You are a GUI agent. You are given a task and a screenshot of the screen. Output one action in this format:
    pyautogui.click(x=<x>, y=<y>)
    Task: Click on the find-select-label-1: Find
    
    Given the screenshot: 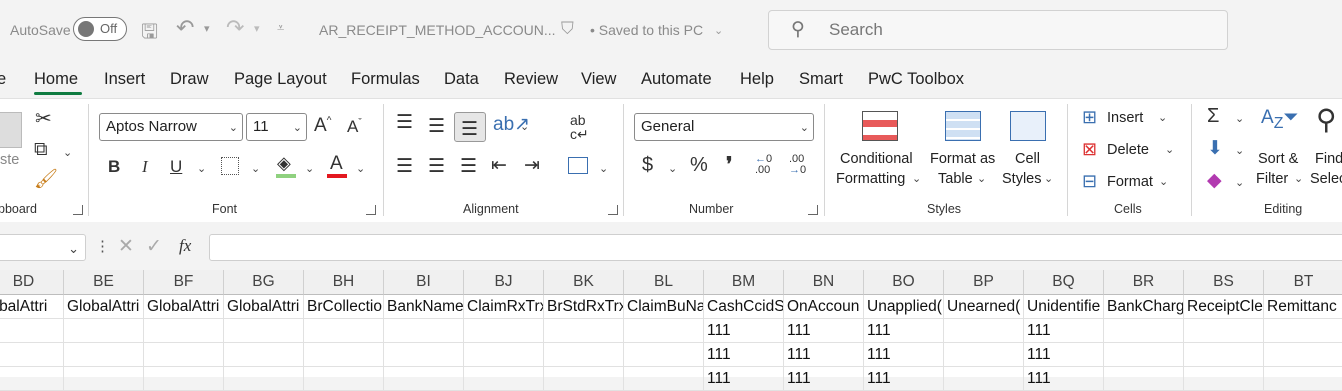 What is the action you would take?
    pyautogui.click(x=1328, y=159)
    